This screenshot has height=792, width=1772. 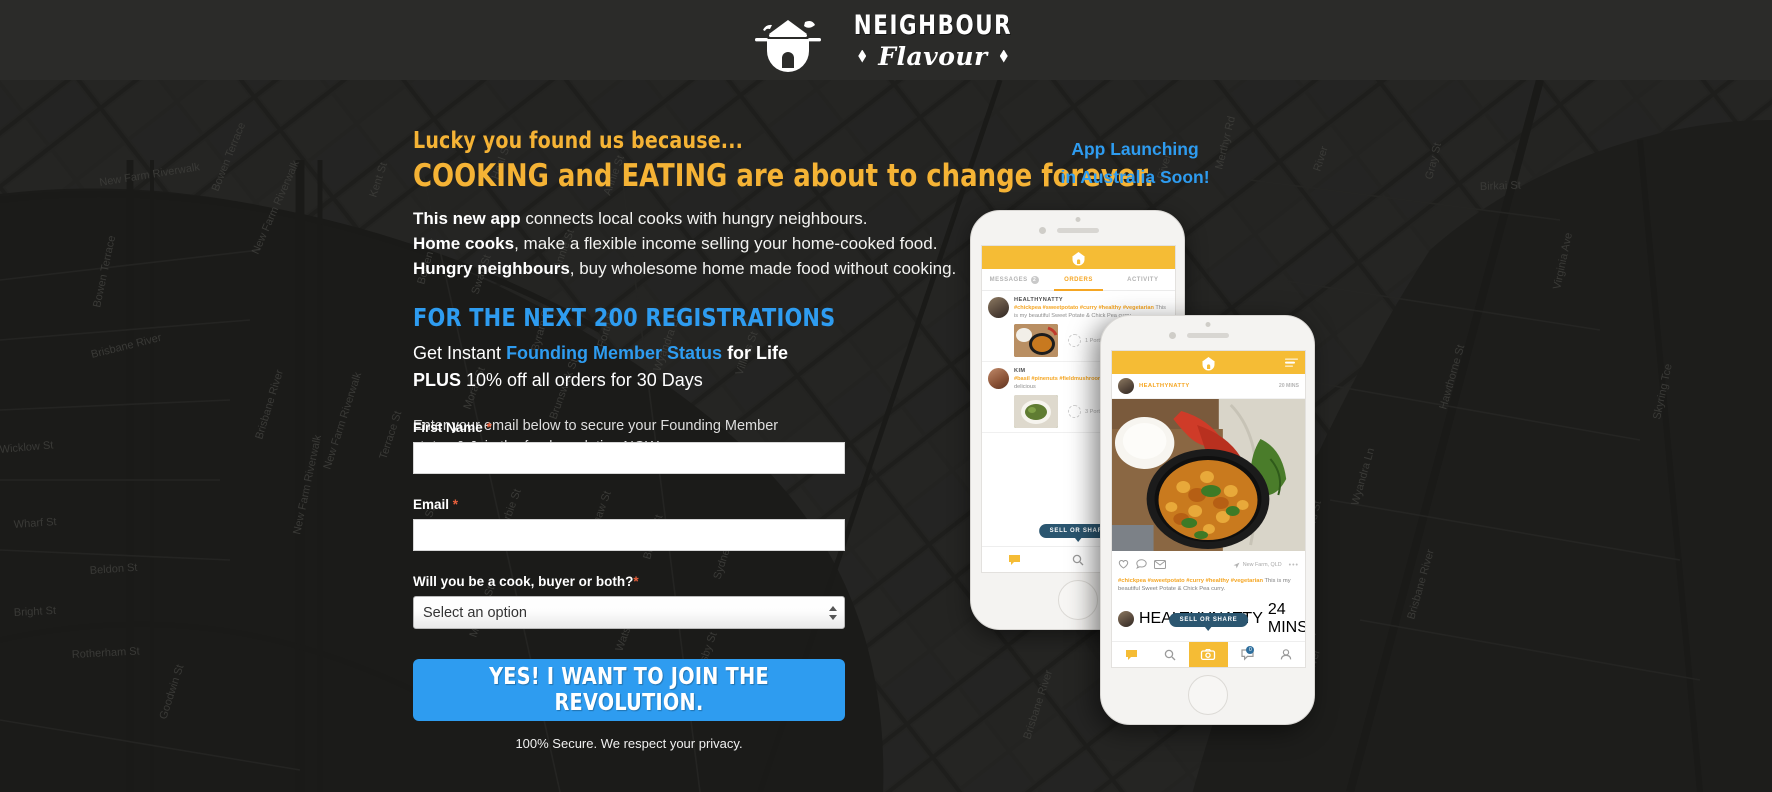 I want to click on first-name-label-text: First Name, so click(x=448, y=427).